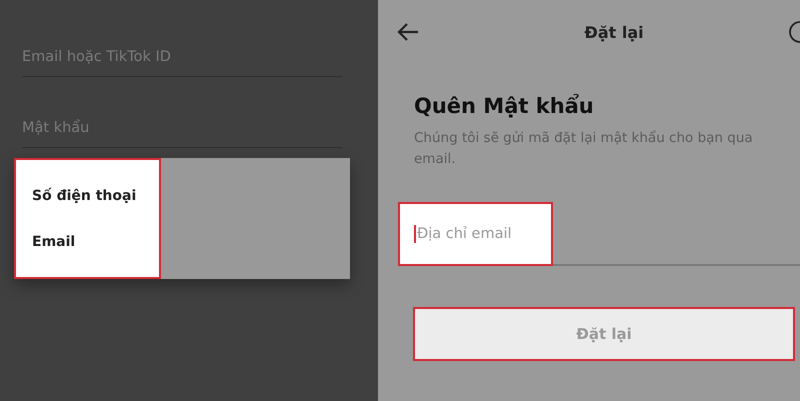 The image size is (800, 401). What do you see at coordinates (614, 32) in the screenshot?
I see `screen-title: Đặt lại` at bounding box center [614, 32].